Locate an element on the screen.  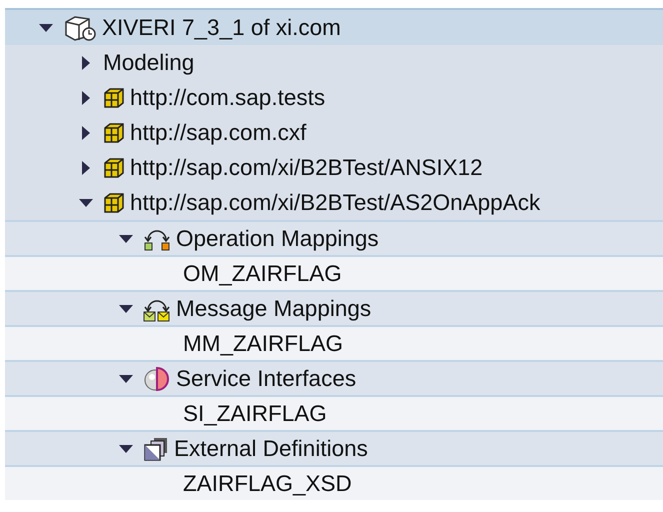
documents-icon is located at coordinates (156, 449).